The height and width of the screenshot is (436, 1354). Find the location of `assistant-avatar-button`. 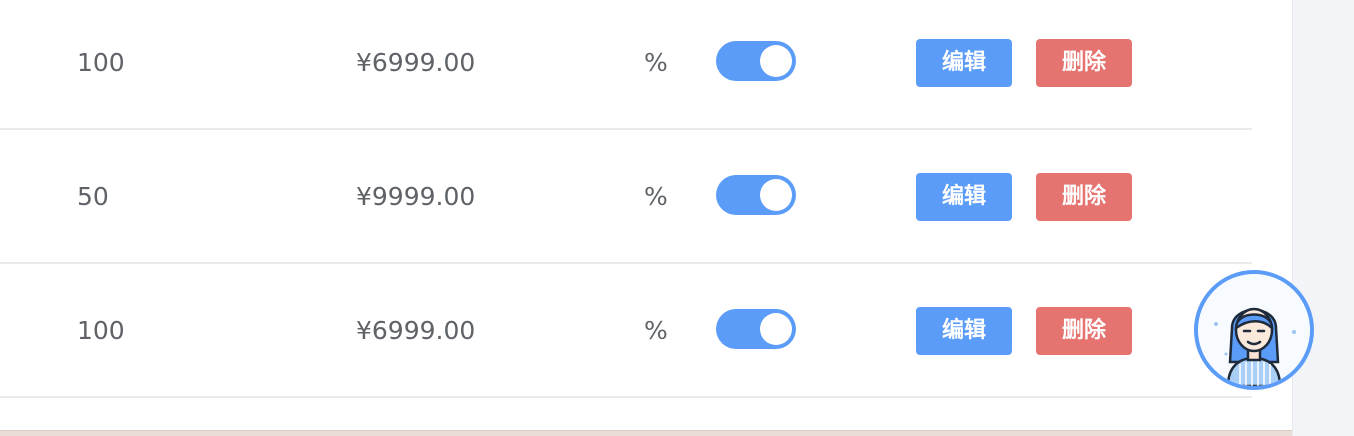

assistant-avatar-button is located at coordinates (1254, 330).